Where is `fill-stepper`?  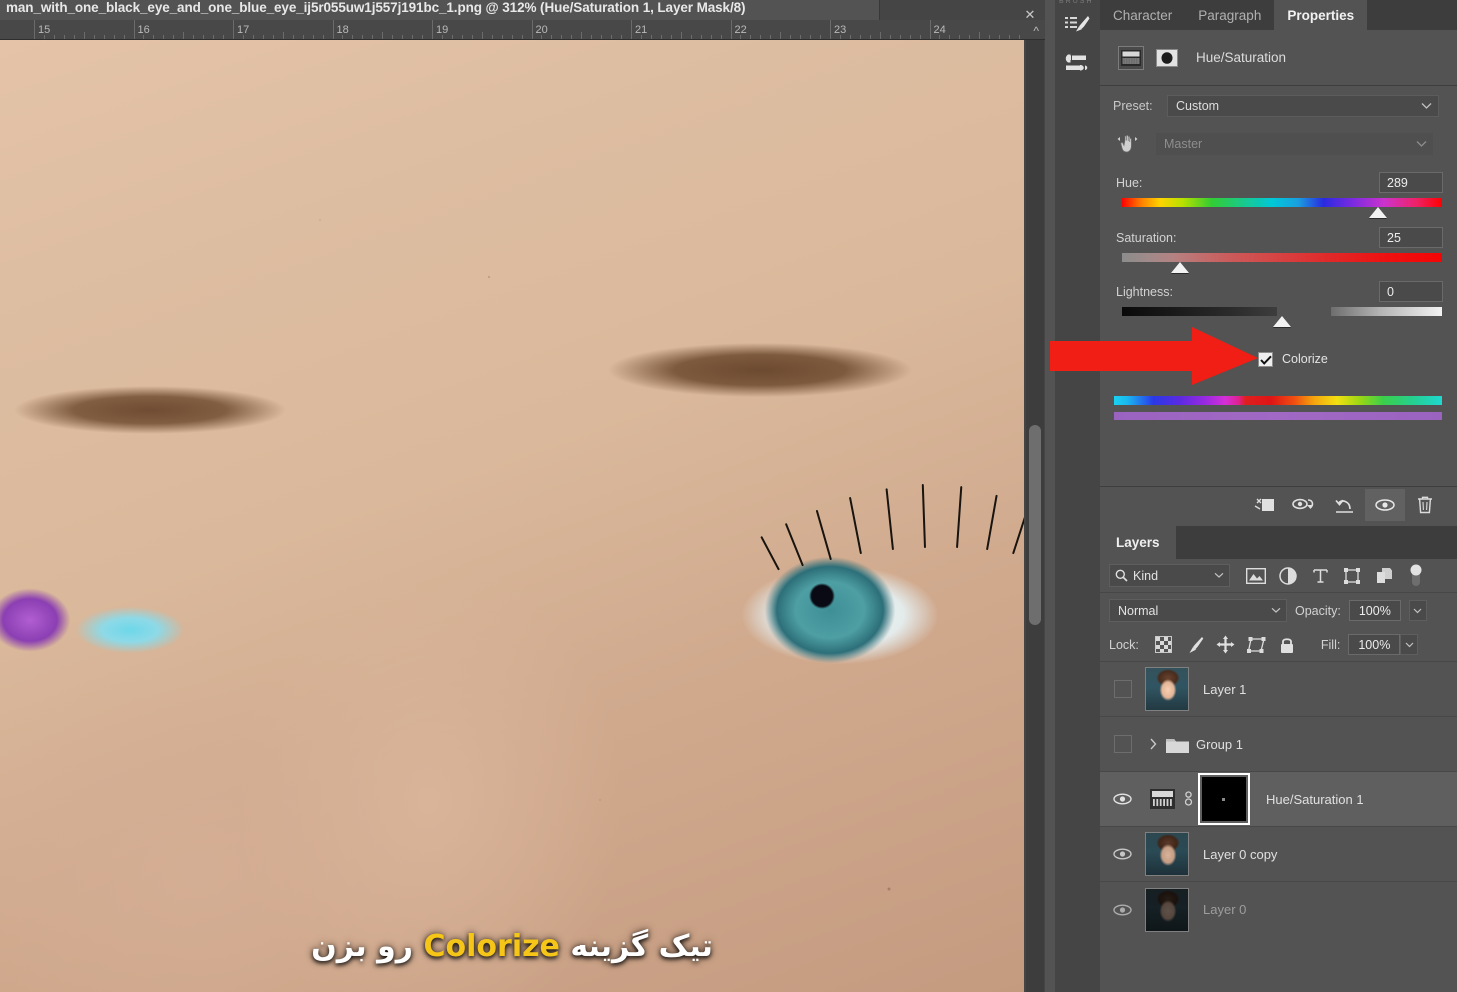
fill-stepper is located at coordinates (1409, 644).